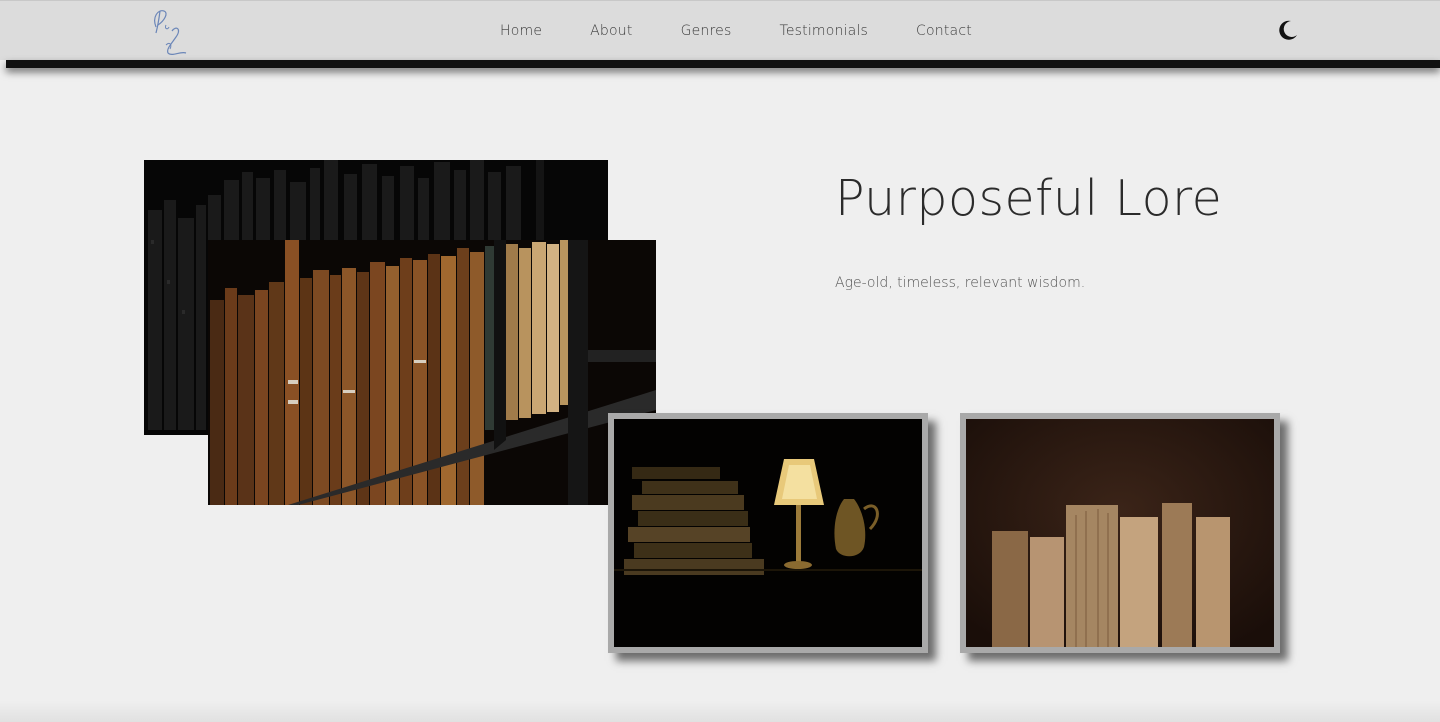 The width and height of the screenshot is (1440, 722). Describe the element at coordinates (521, 31) in the screenshot. I see `nav-home-link: Home` at that location.